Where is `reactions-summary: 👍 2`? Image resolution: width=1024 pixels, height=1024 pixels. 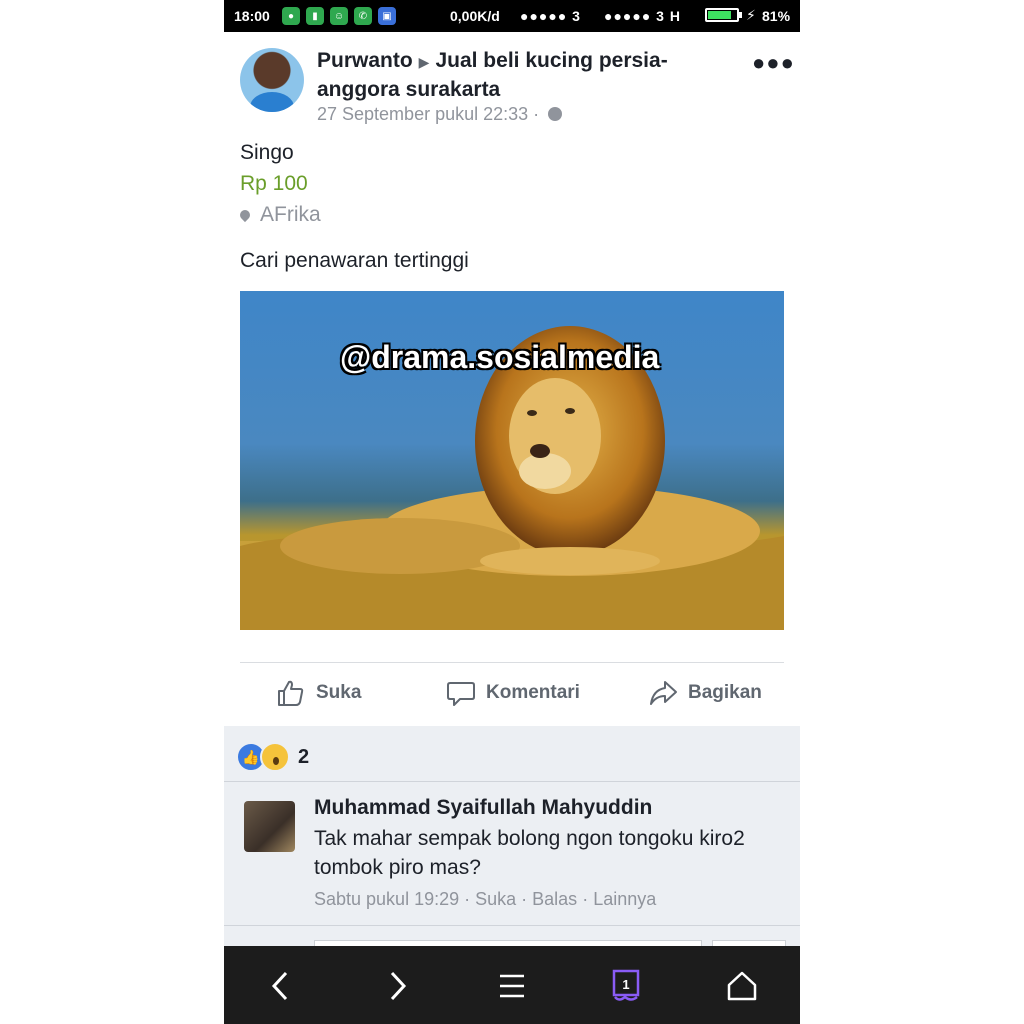 reactions-summary: 👍 2 is located at coordinates (272, 757).